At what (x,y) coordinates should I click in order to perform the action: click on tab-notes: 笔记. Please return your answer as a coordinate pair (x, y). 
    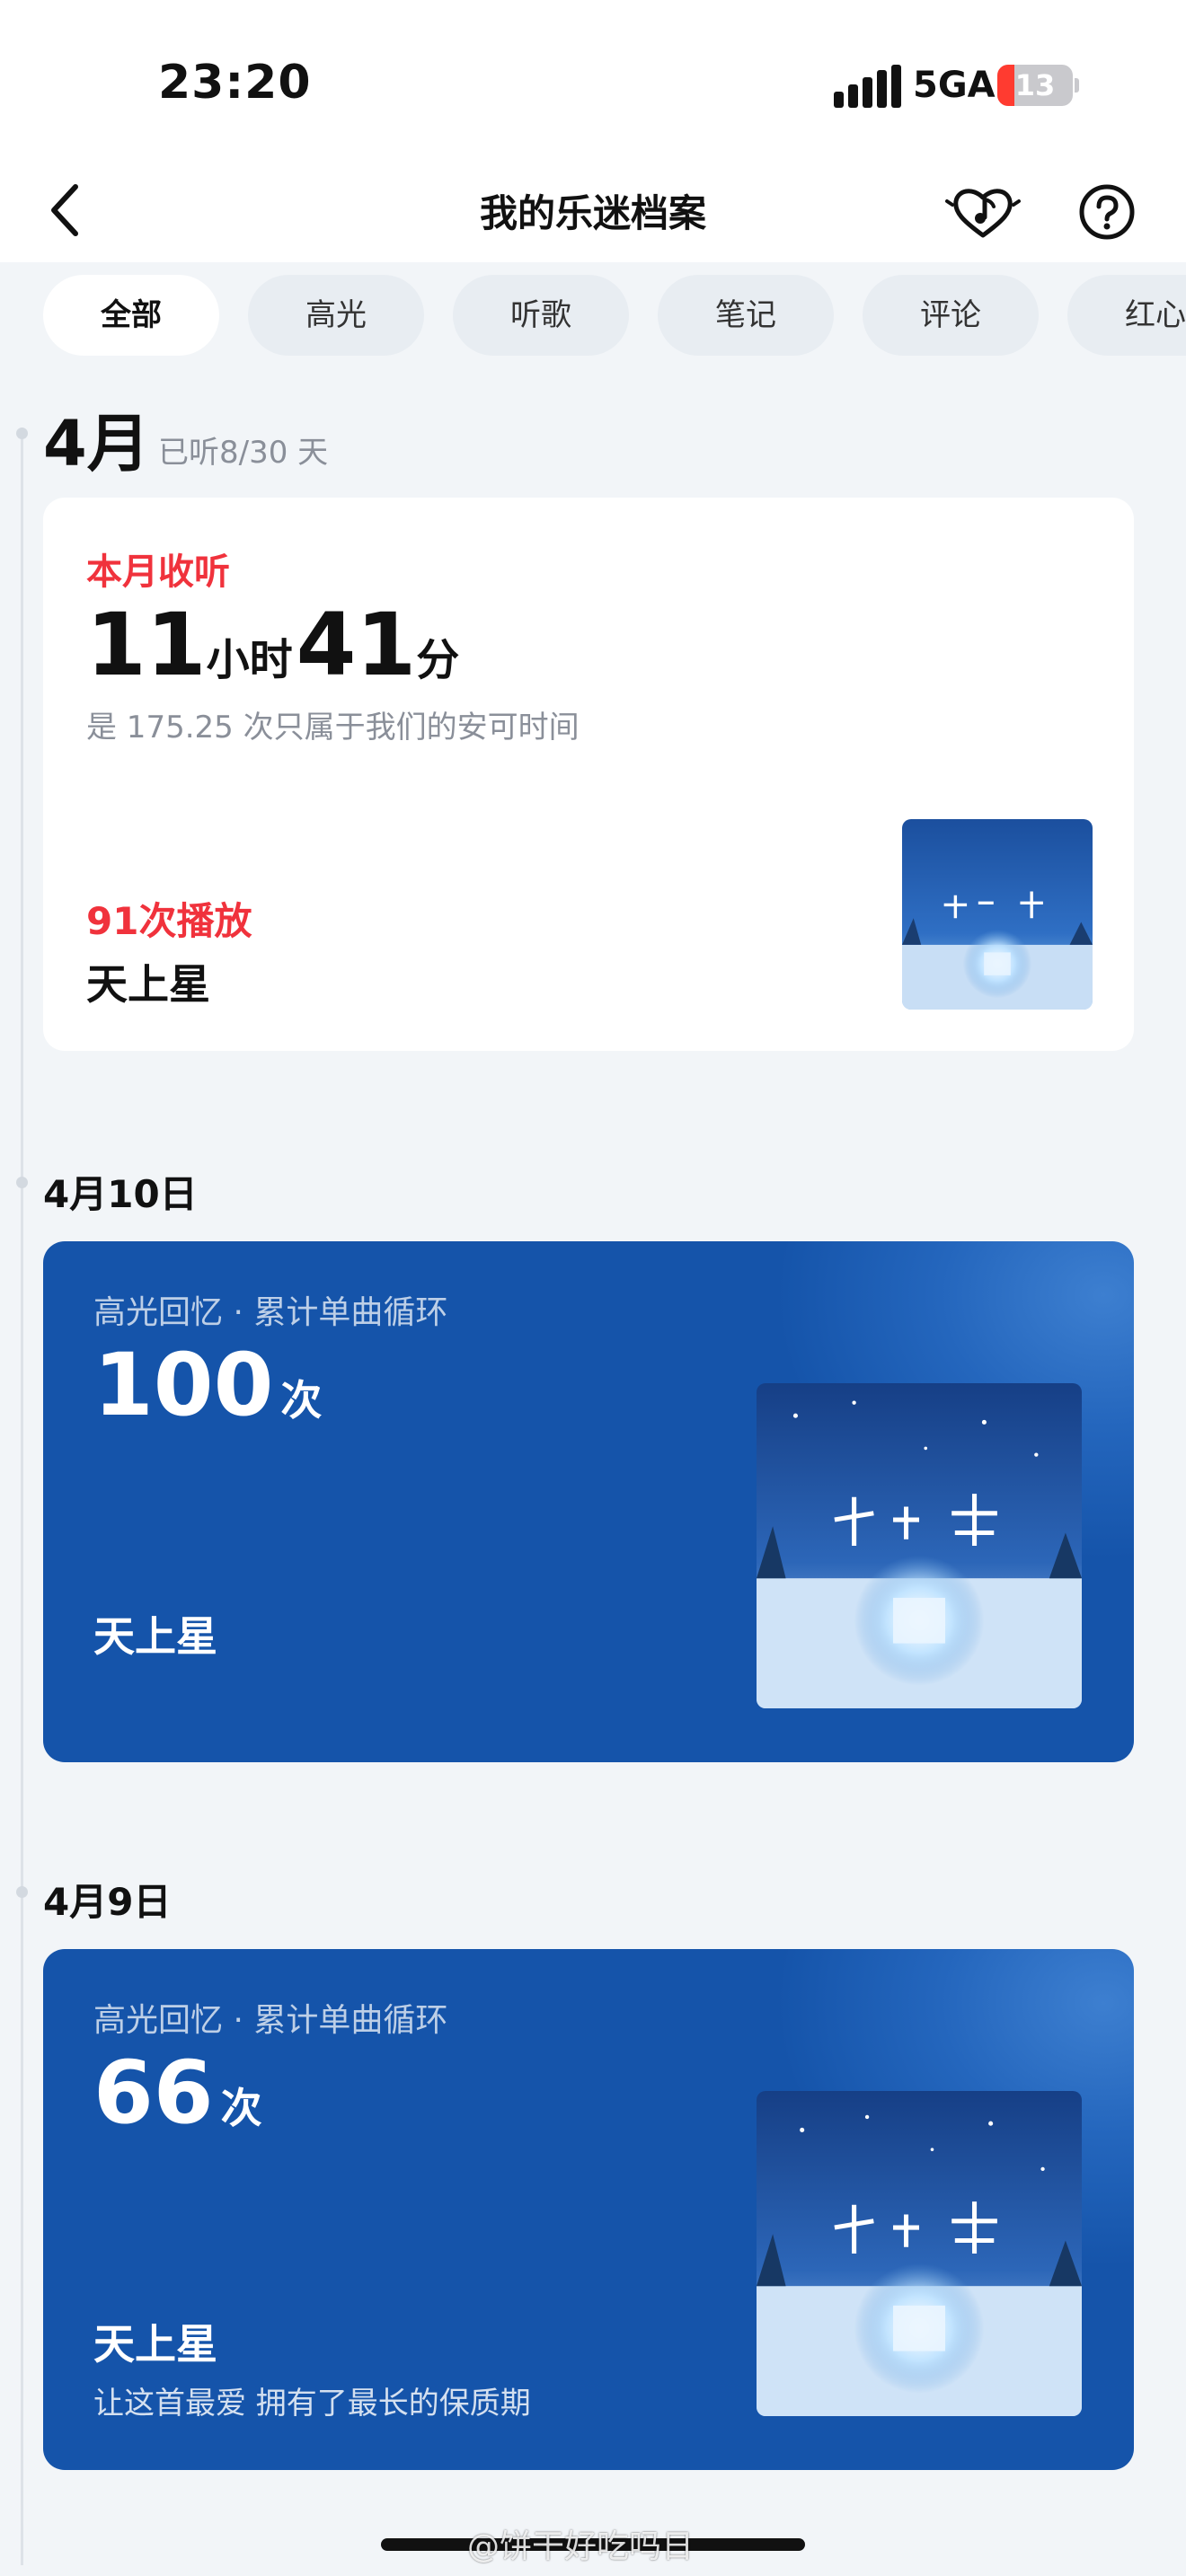
    Looking at the image, I should click on (746, 315).